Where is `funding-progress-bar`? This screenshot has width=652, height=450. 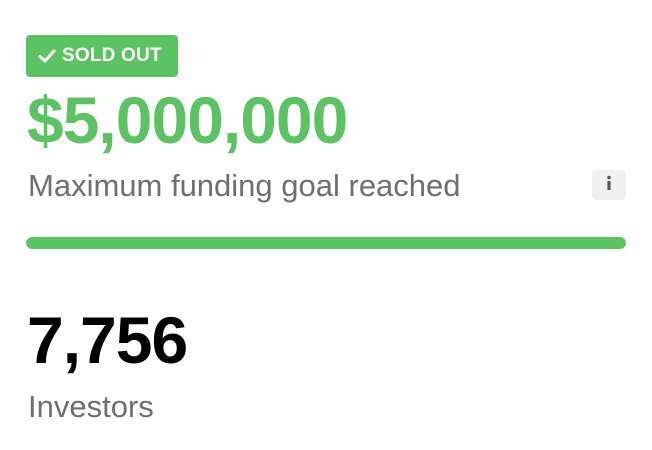
funding-progress-bar is located at coordinates (326, 243).